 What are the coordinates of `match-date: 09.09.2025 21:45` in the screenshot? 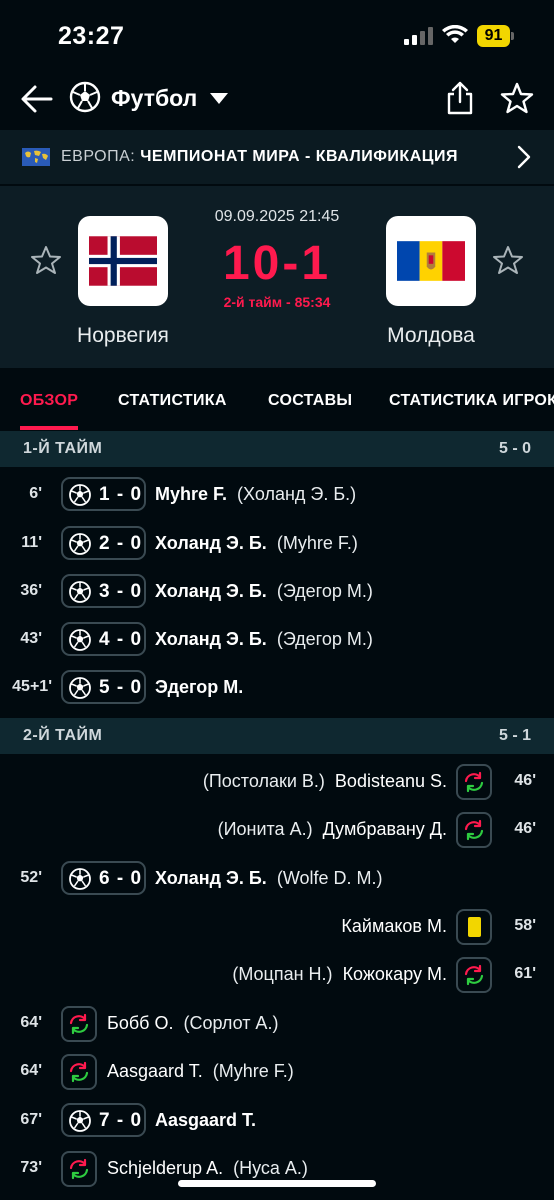 It's located at (277, 216).